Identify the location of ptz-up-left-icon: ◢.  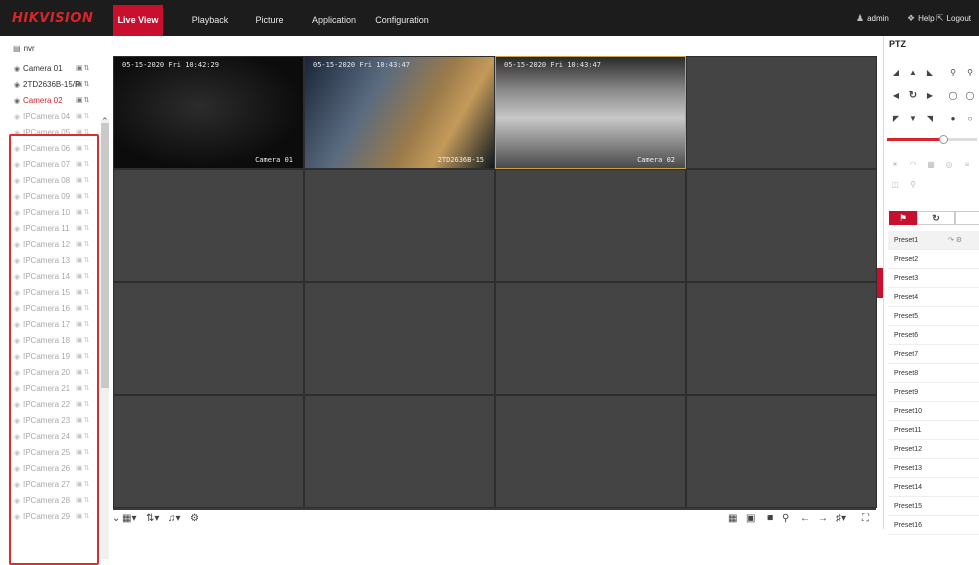
(896, 73).